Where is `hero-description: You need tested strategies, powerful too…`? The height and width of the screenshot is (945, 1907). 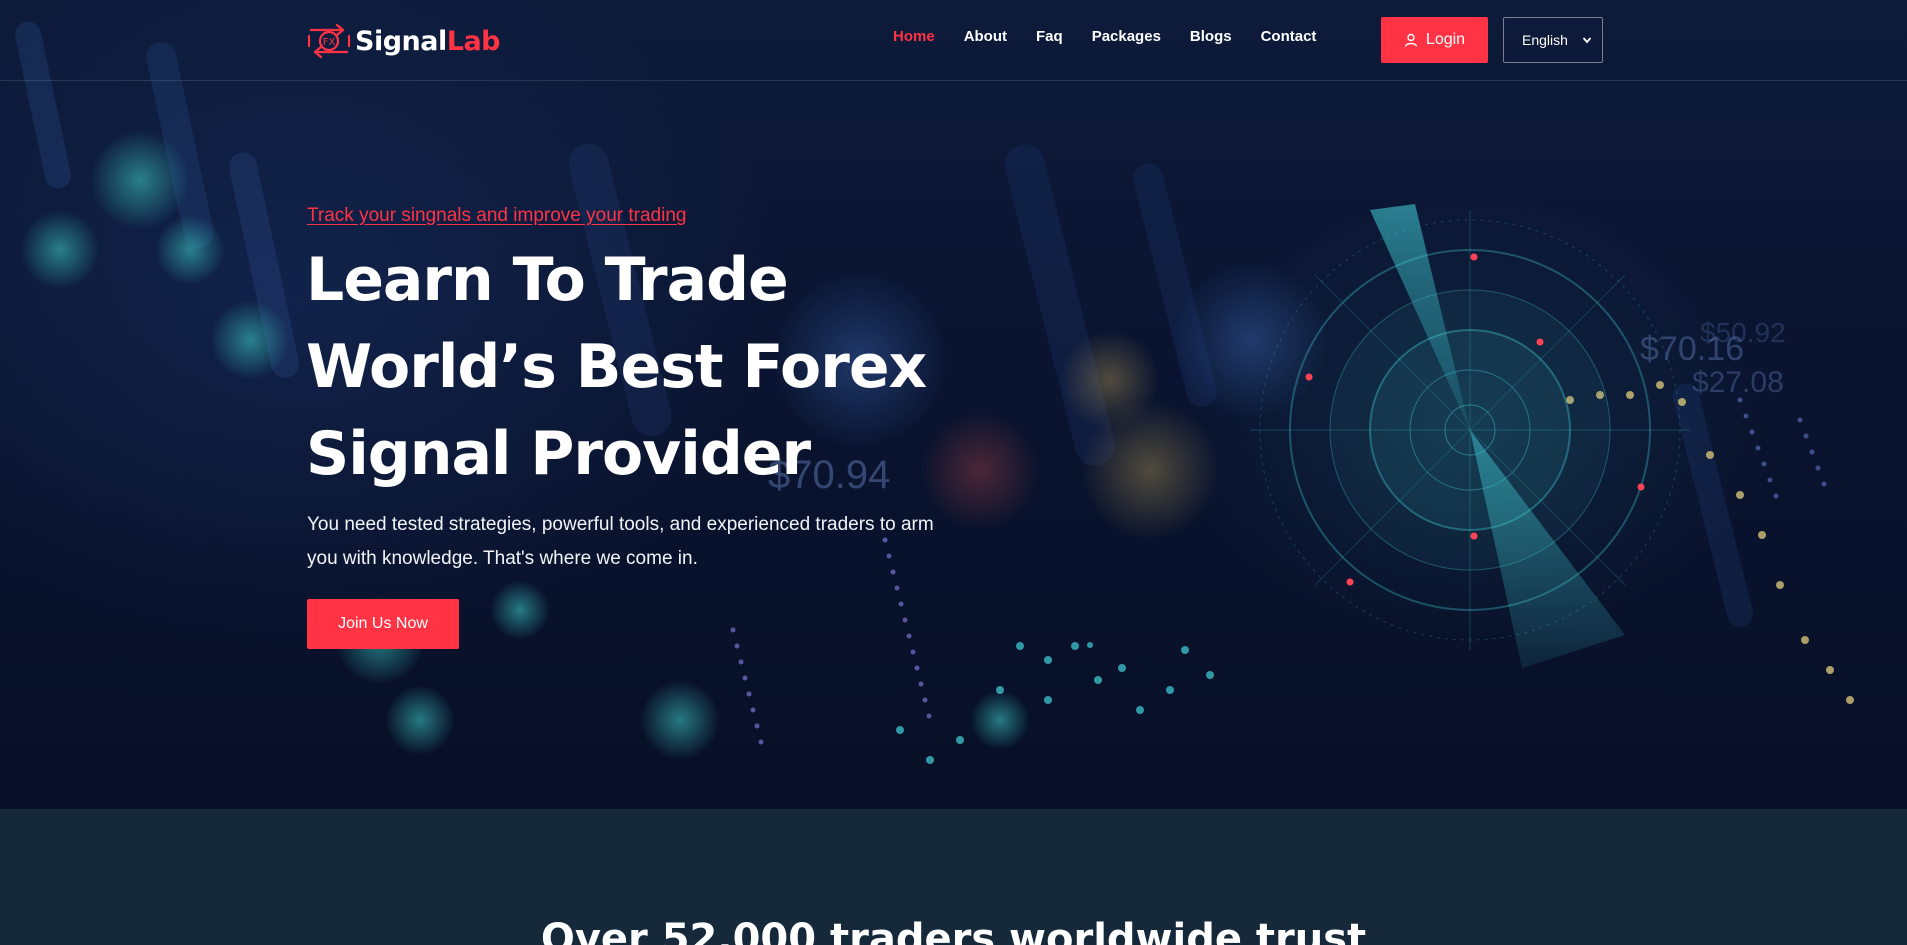 hero-description: You need tested strategies, powerful too… is located at coordinates (620, 541).